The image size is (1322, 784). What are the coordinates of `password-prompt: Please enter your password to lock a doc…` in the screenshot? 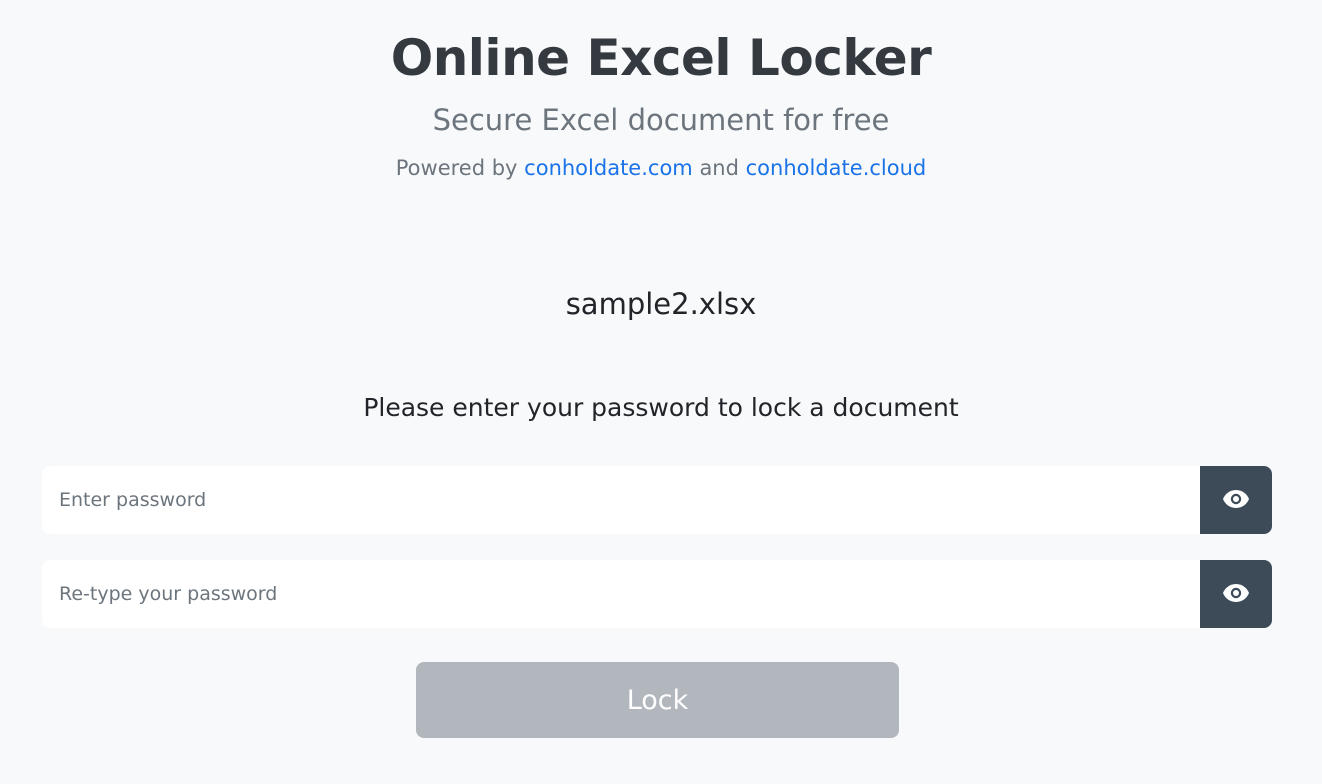 It's located at (661, 407).